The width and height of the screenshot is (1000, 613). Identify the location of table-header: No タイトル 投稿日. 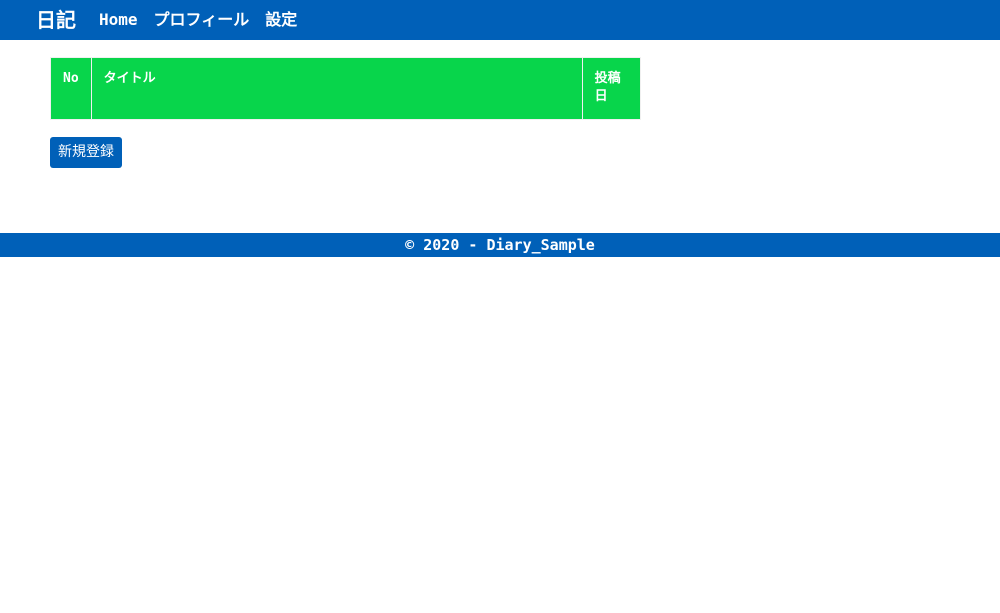
(345, 88).